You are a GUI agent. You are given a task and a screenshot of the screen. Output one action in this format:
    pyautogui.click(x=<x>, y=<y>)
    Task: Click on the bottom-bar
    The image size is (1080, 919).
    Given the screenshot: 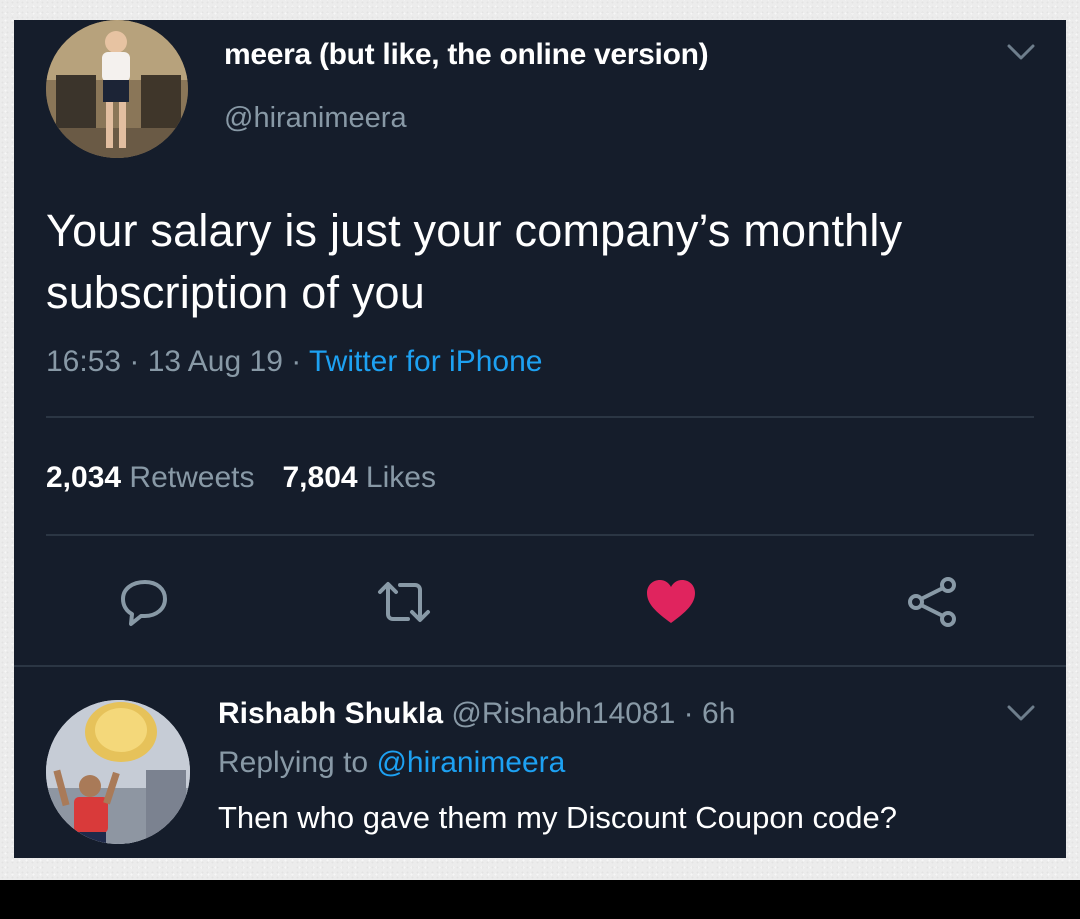 What is the action you would take?
    pyautogui.click(x=540, y=899)
    